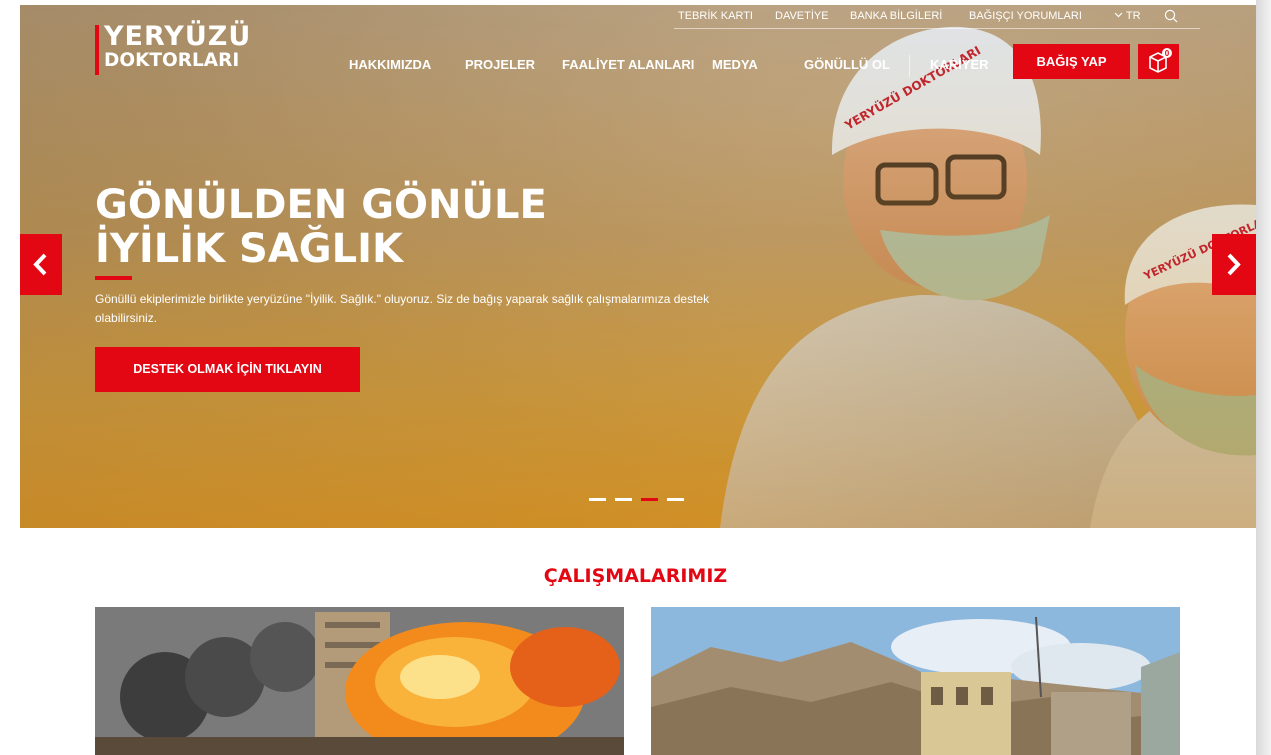 The height and width of the screenshot is (755, 1271). I want to click on chevron-down-icon, so click(1118, 15).